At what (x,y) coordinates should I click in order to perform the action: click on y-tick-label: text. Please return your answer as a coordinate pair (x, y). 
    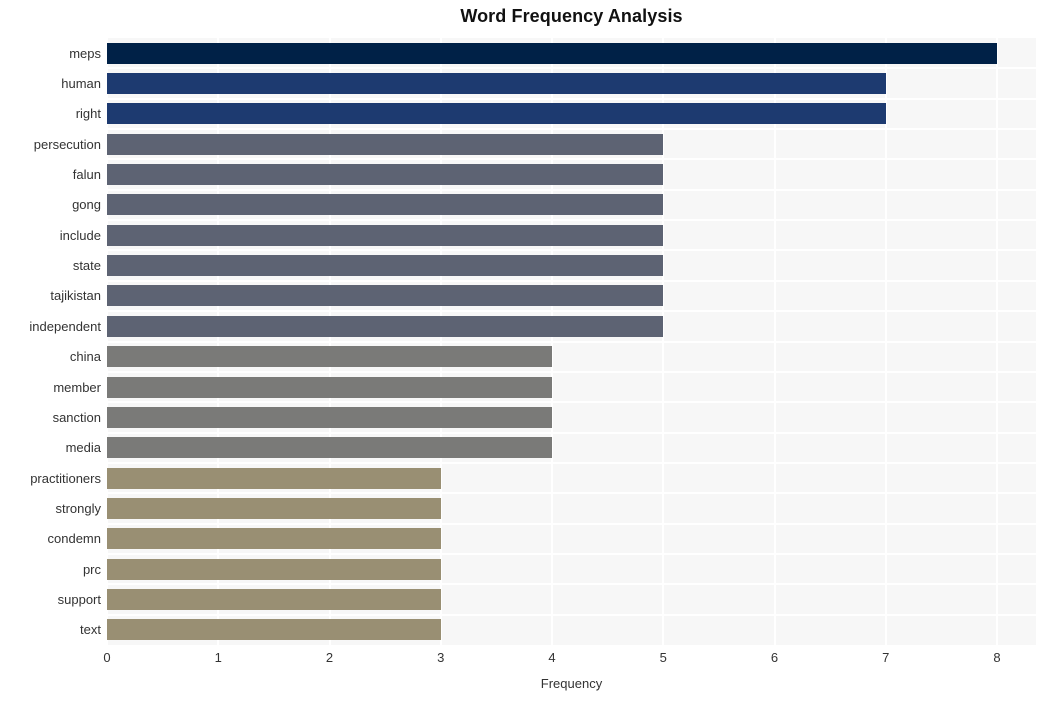
    Looking at the image, I should click on (90, 630).